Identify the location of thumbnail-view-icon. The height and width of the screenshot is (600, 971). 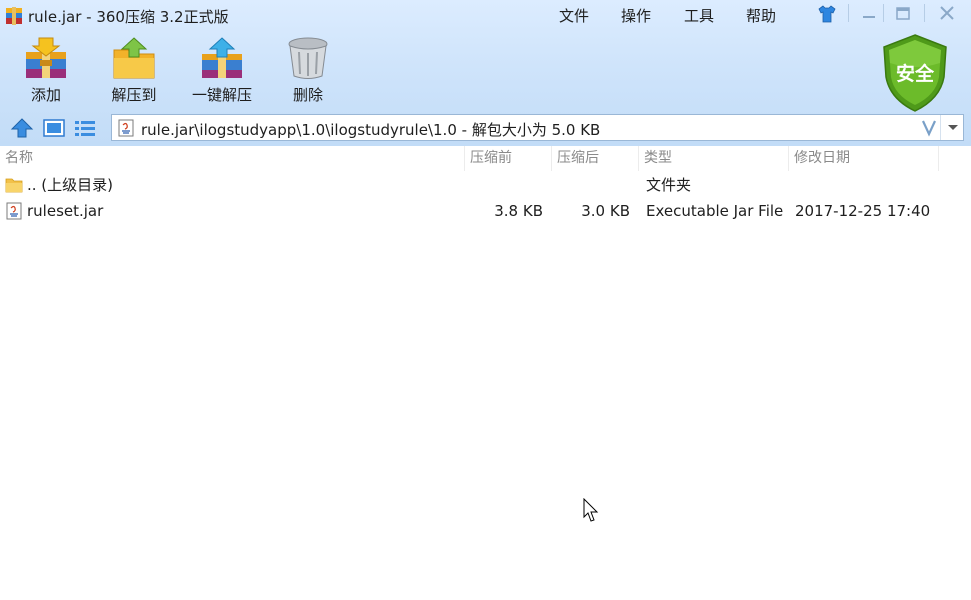
(54, 128).